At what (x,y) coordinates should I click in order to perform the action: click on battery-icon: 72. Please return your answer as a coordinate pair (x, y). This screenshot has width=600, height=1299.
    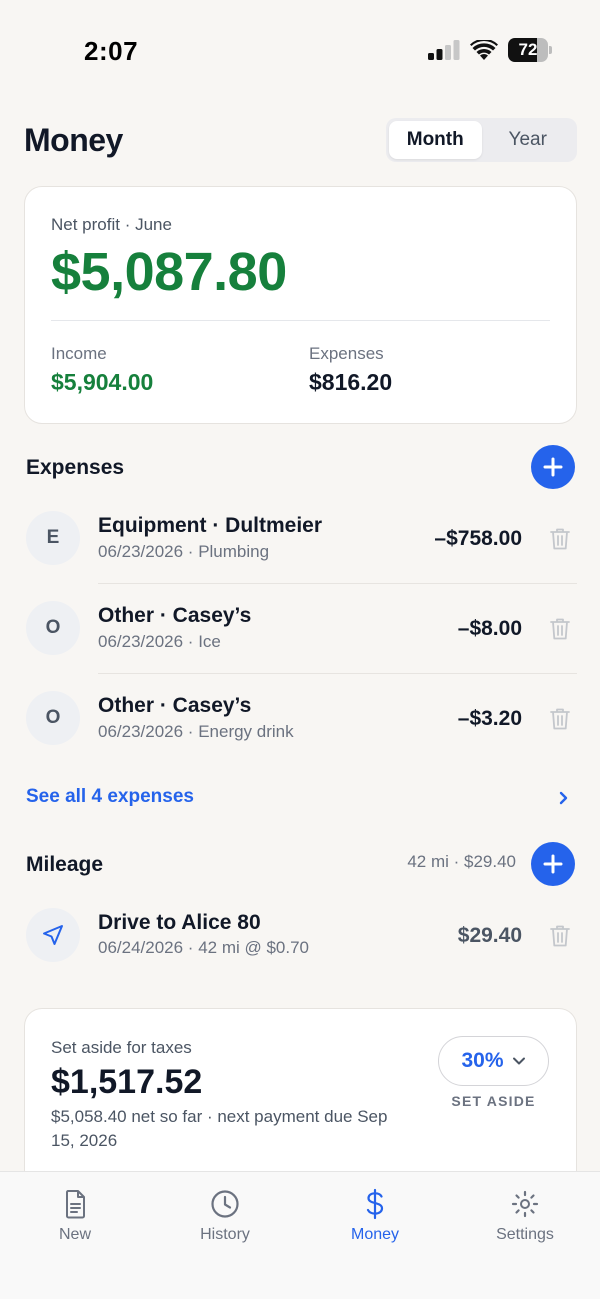
    Looking at the image, I should click on (530, 50).